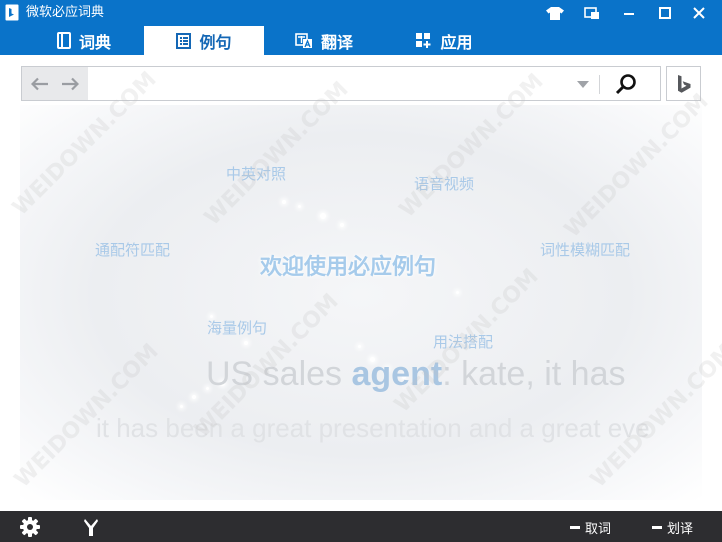 The image size is (722, 542). Describe the element at coordinates (599, 84) in the screenshot. I see `search-divider` at that location.